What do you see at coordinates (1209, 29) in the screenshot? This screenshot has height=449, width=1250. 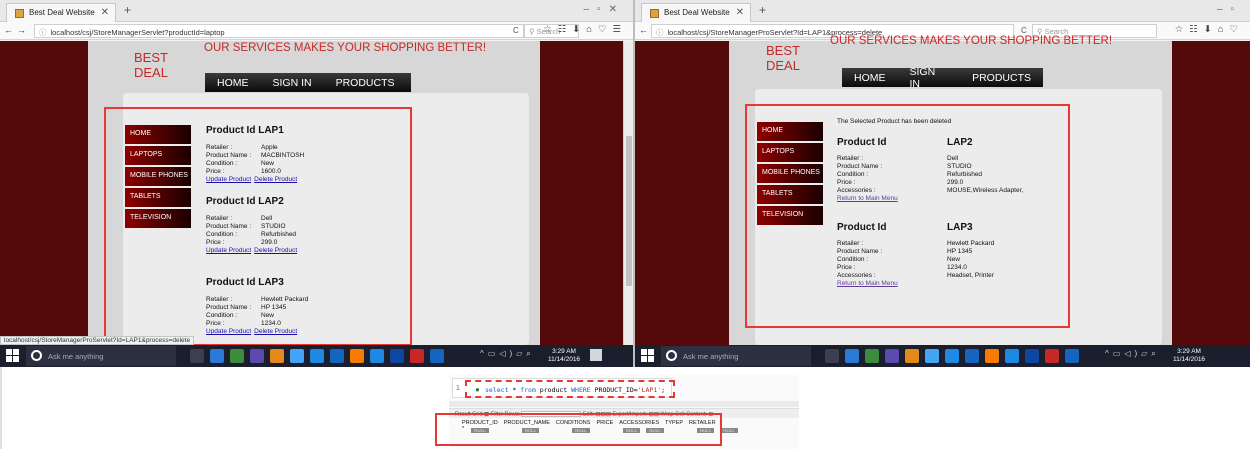 I see `toolbar-icons: ☆☷⬇⌂♡` at bounding box center [1209, 29].